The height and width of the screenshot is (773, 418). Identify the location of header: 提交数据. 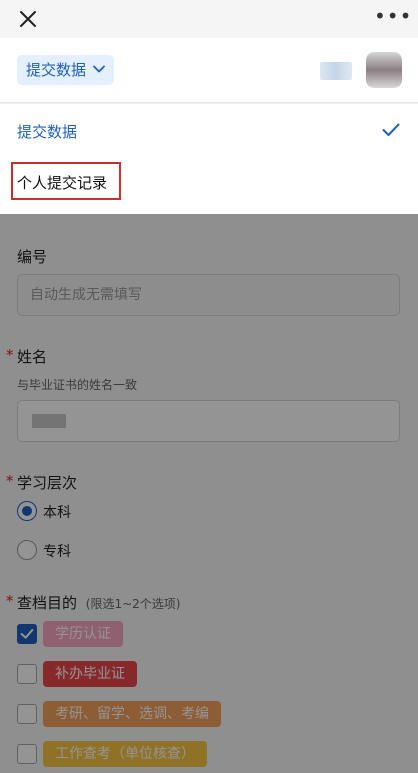
(209, 70).